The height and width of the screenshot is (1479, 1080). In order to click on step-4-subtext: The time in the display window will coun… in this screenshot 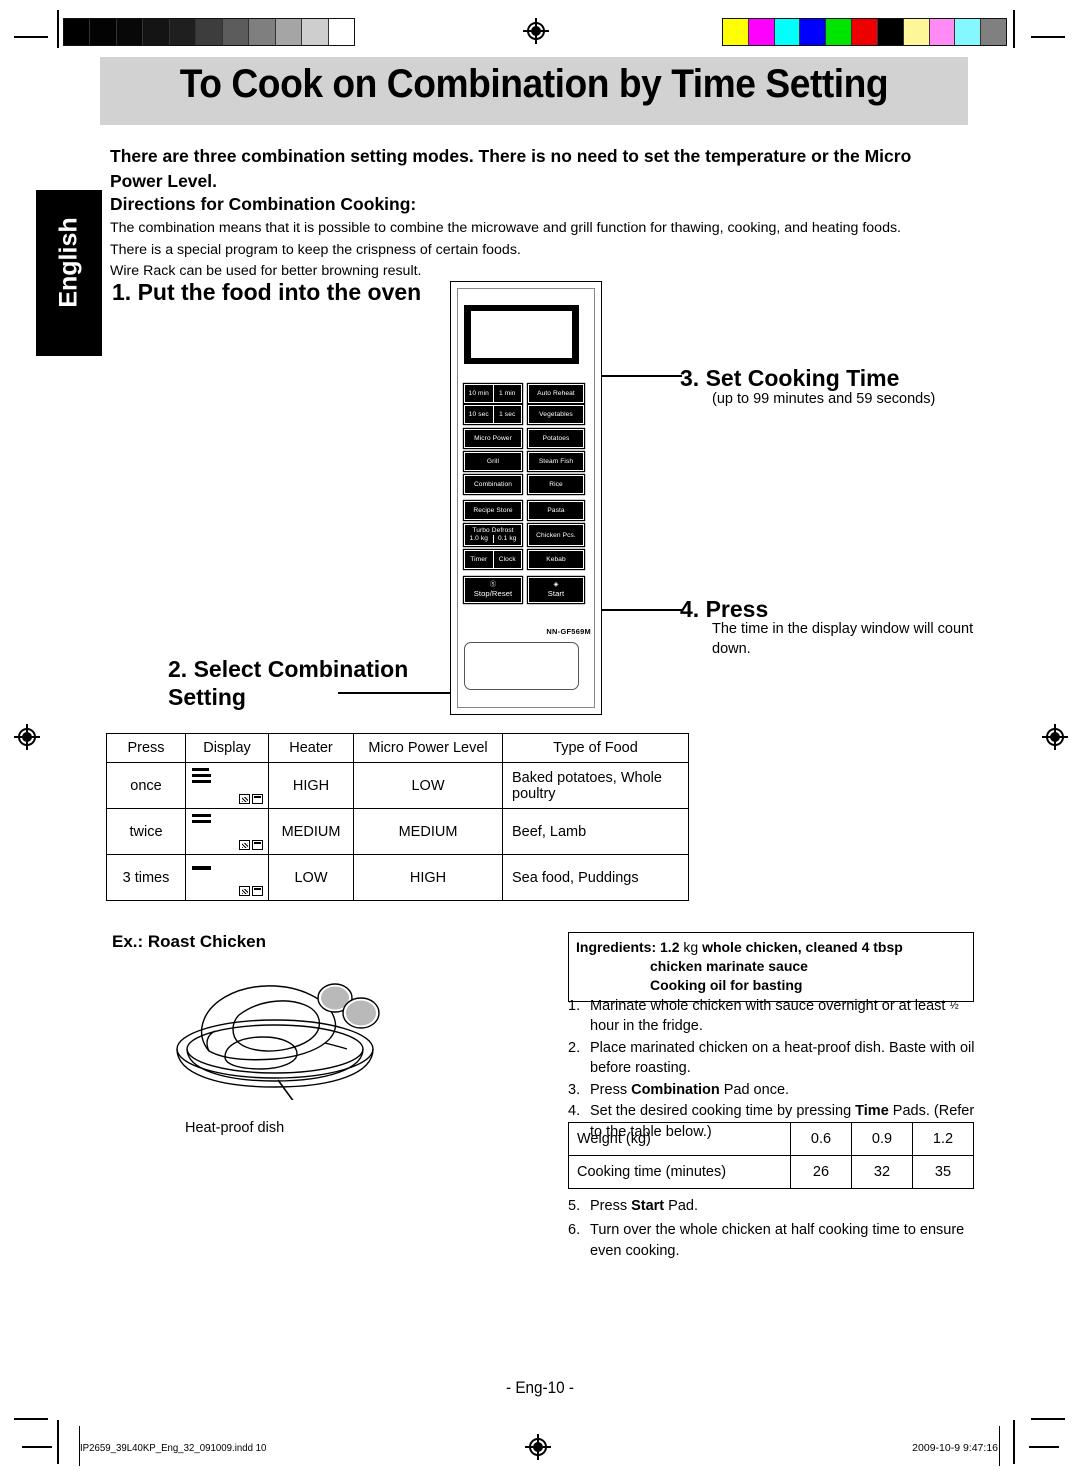, I will do `click(843, 639)`.